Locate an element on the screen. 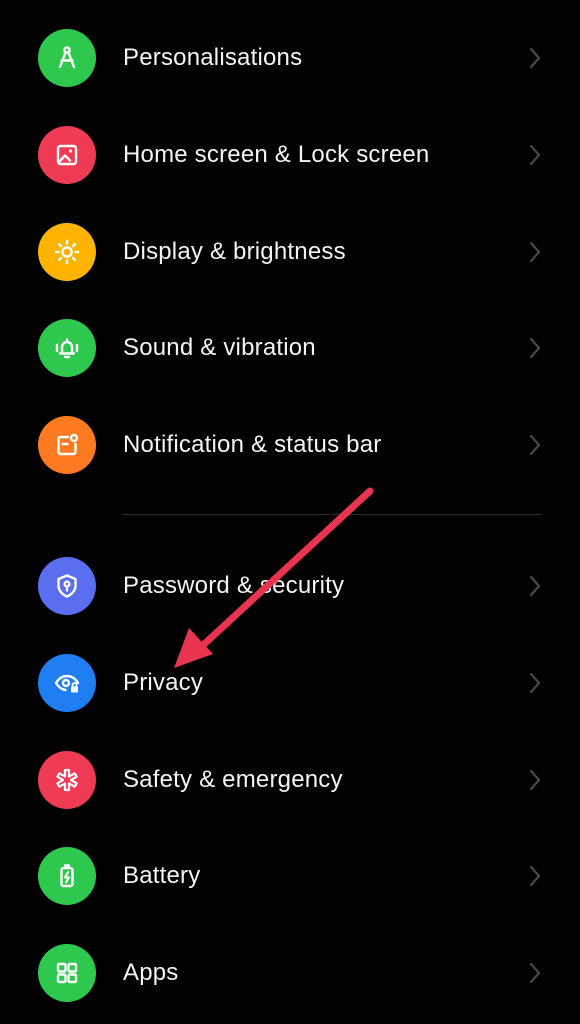 This screenshot has height=1024, width=580. shield-icon is located at coordinates (67, 586).